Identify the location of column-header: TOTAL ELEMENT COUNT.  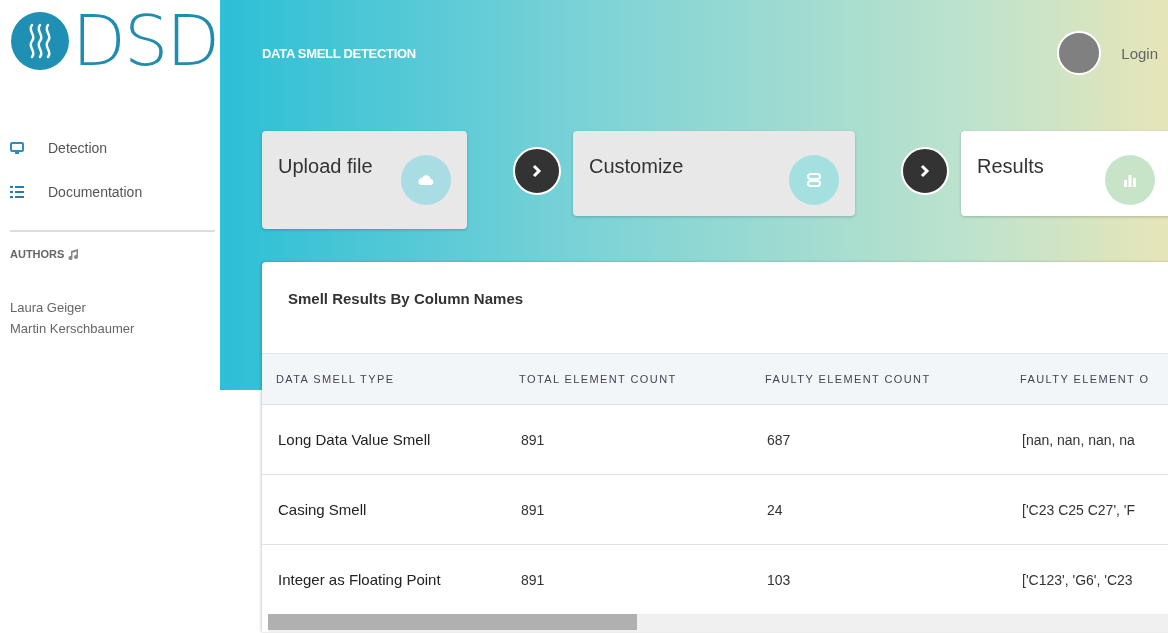
(598, 379).